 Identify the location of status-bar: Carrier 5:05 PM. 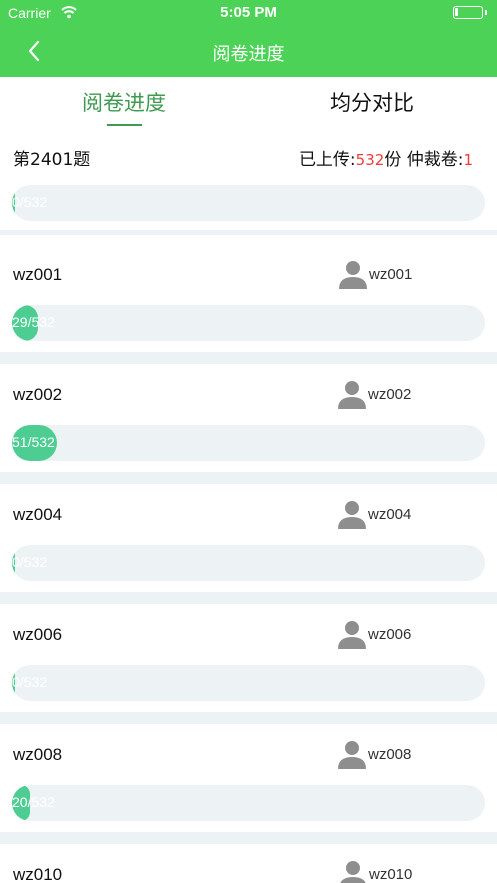
(248, 13).